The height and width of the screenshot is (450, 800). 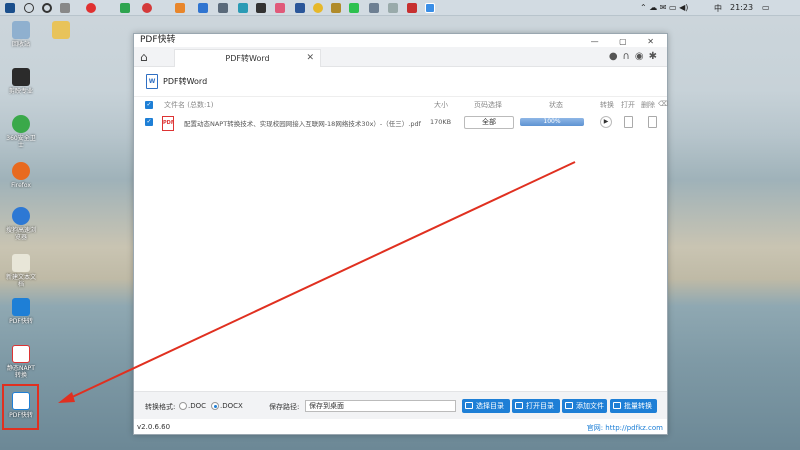 I want to click on arrow-head, so click(x=66, y=397).